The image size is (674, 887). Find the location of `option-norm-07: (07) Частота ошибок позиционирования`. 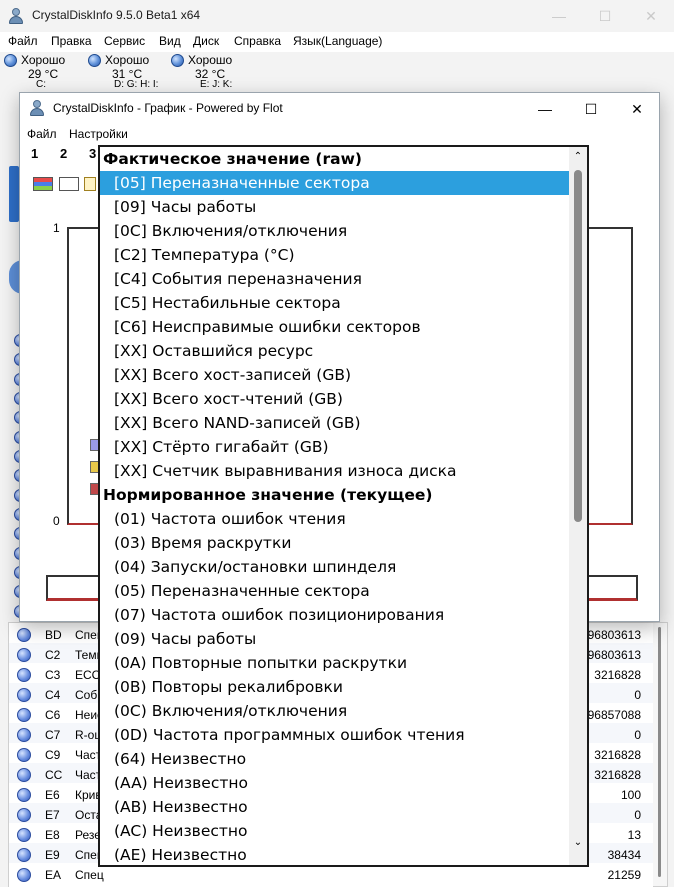

option-norm-07: (07) Частота ошибок позиционирования is located at coordinates (335, 615).